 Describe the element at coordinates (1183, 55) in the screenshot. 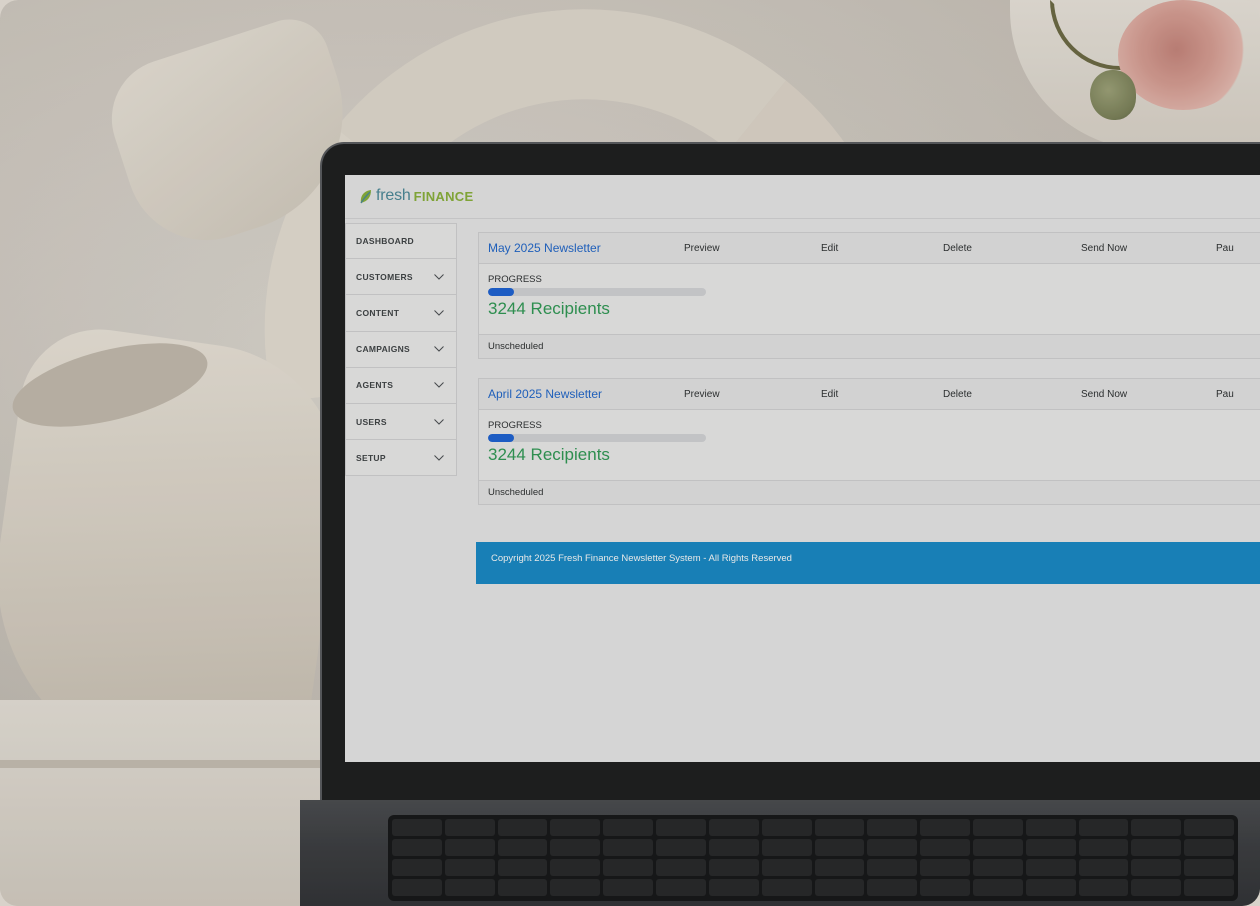

I see `ranunculus-flower` at that location.